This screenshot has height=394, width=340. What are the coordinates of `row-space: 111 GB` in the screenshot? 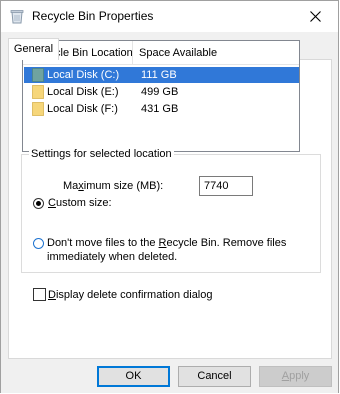 It's located at (159, 75).